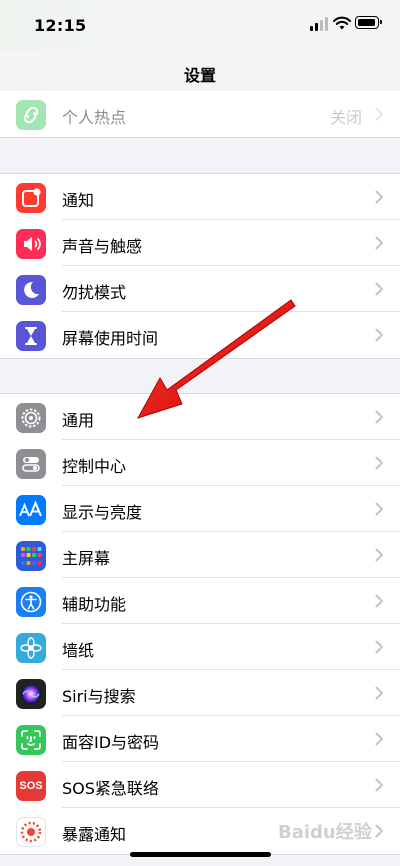  I want to click on hotspot-icon, so click(31, 115).